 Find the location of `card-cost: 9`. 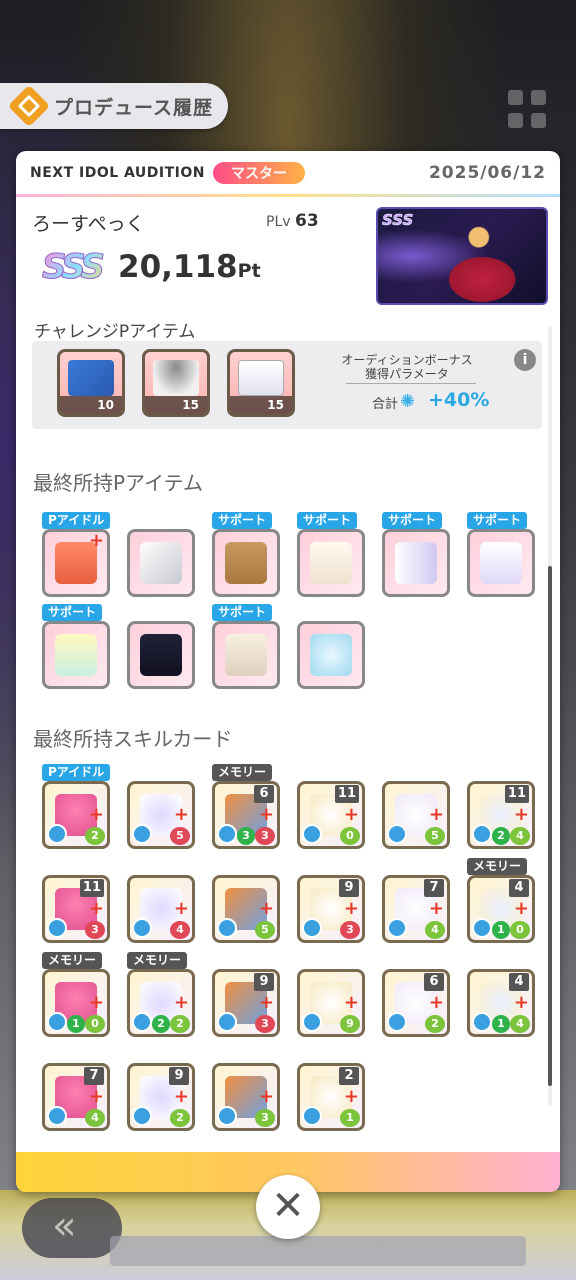

card-cost: 9 is located at coordinates (349, 888).